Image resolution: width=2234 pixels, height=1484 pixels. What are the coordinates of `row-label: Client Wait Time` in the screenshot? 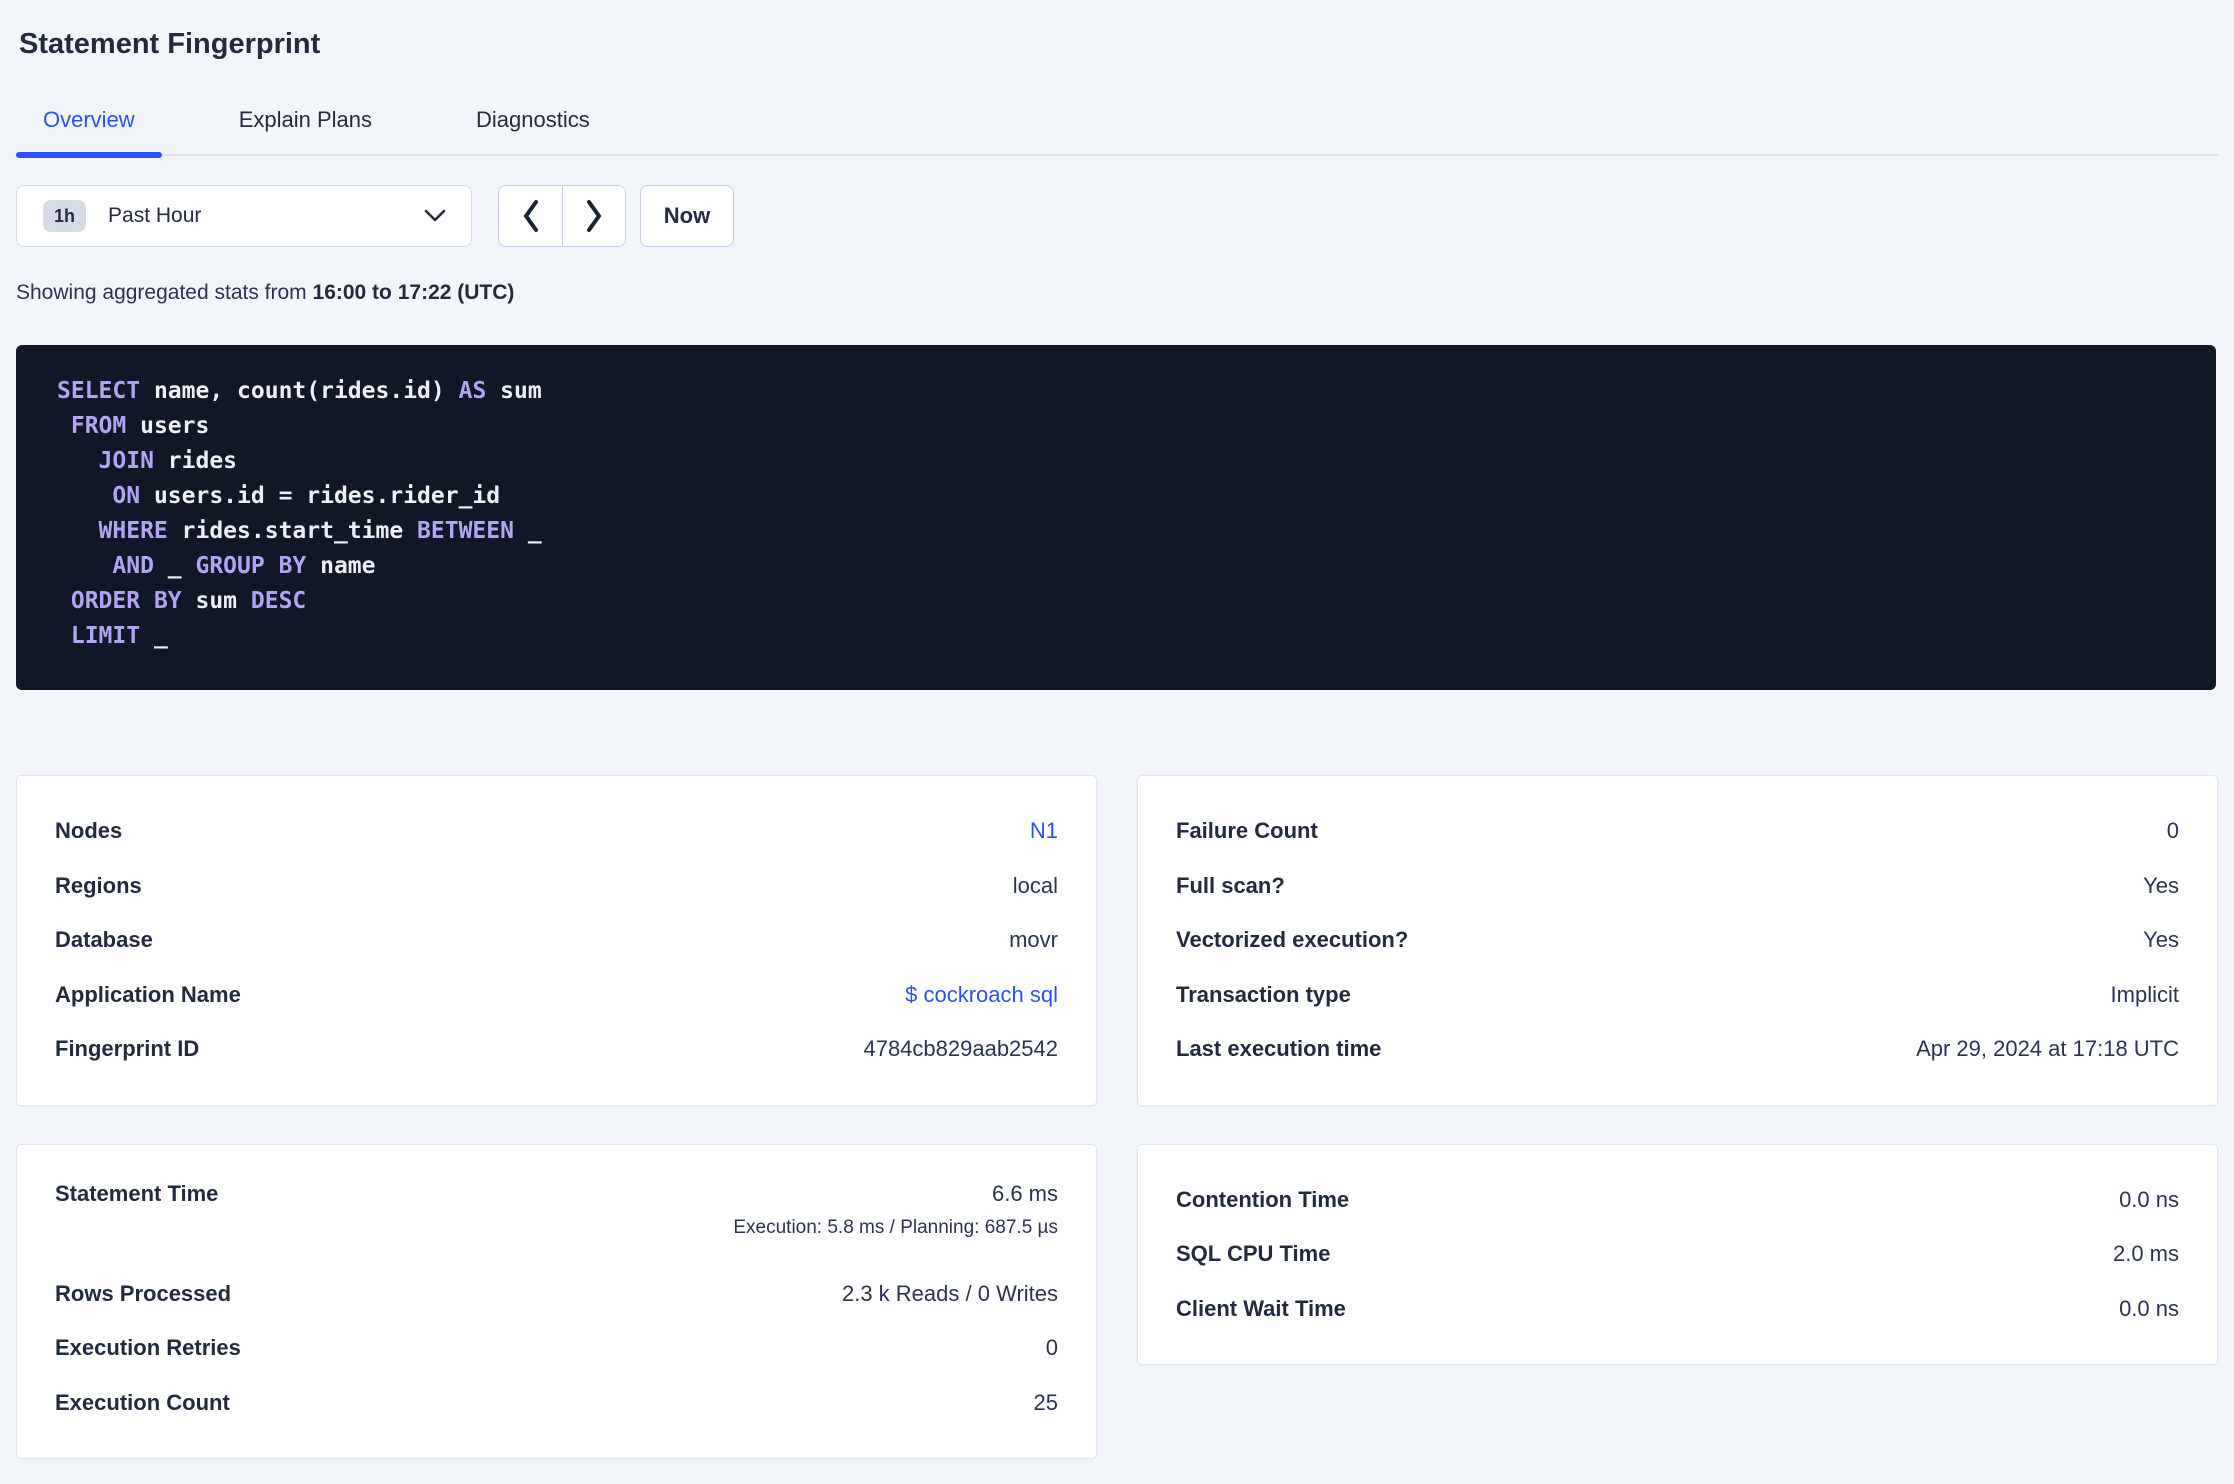 It's located at (1261, 1308).